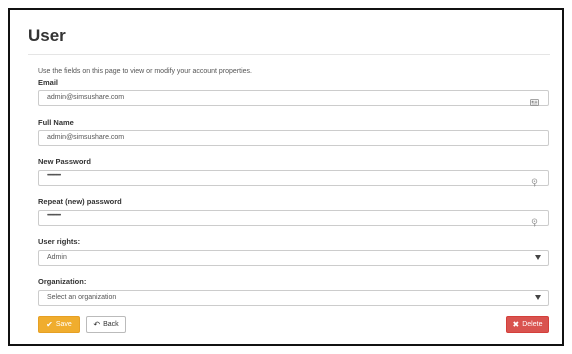 This screenshot has height=354, width=572. I want to click on user-rights-selected: Admin, so click(57, 257).